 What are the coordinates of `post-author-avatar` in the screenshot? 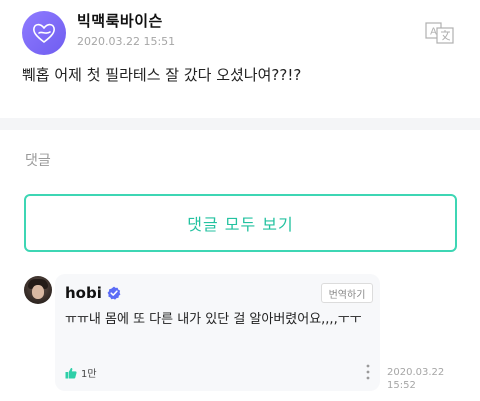 It's located at (44, 33).